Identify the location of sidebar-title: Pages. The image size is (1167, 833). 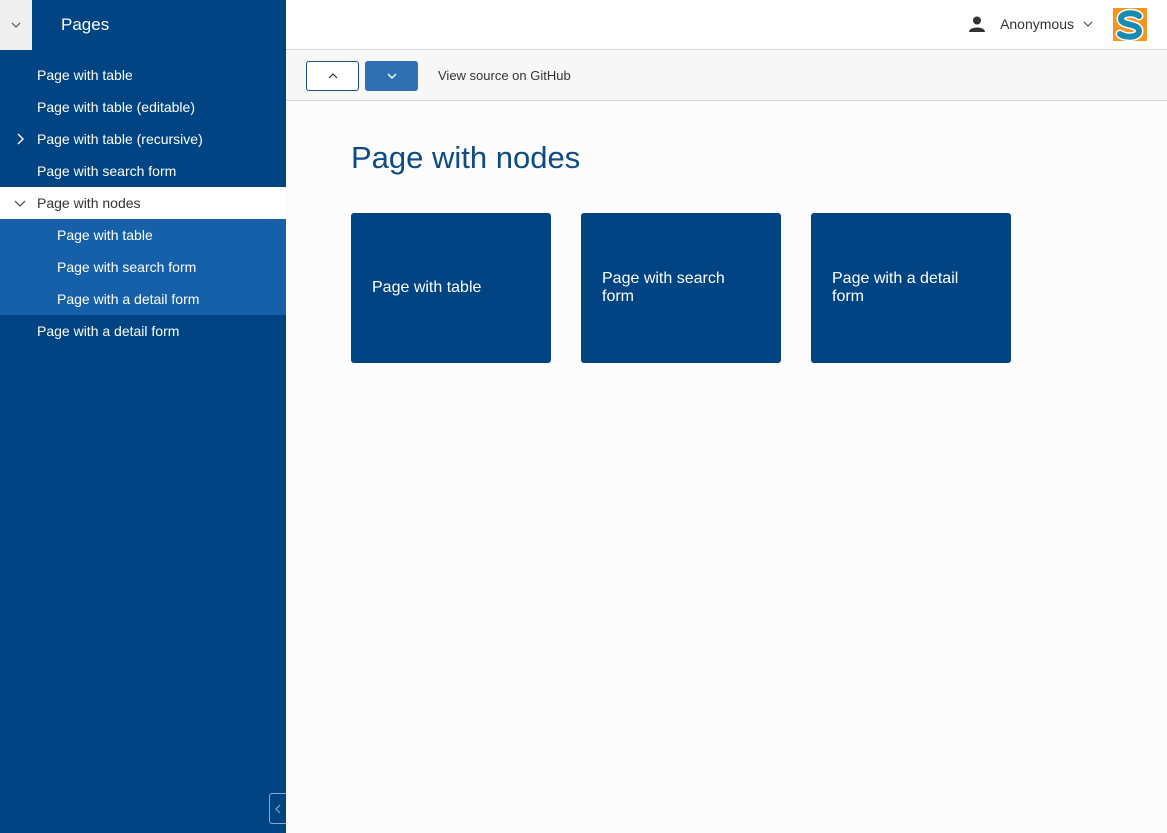
(85, 24).